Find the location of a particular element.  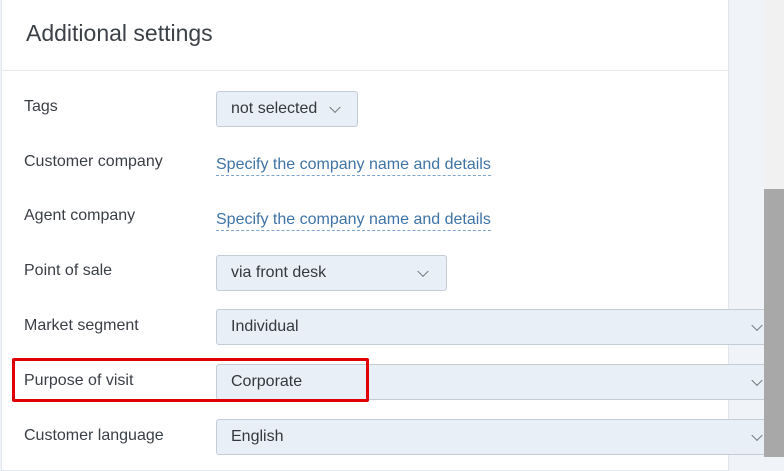

scrollbar-thumb is located at coordinates (774, 323).